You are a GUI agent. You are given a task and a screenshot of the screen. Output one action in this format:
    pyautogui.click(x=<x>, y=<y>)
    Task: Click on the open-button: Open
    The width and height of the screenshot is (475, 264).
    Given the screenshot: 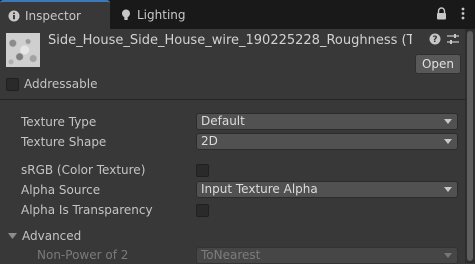 What is the action you would take?
    pyautogui.click(x=438, y=64)
    